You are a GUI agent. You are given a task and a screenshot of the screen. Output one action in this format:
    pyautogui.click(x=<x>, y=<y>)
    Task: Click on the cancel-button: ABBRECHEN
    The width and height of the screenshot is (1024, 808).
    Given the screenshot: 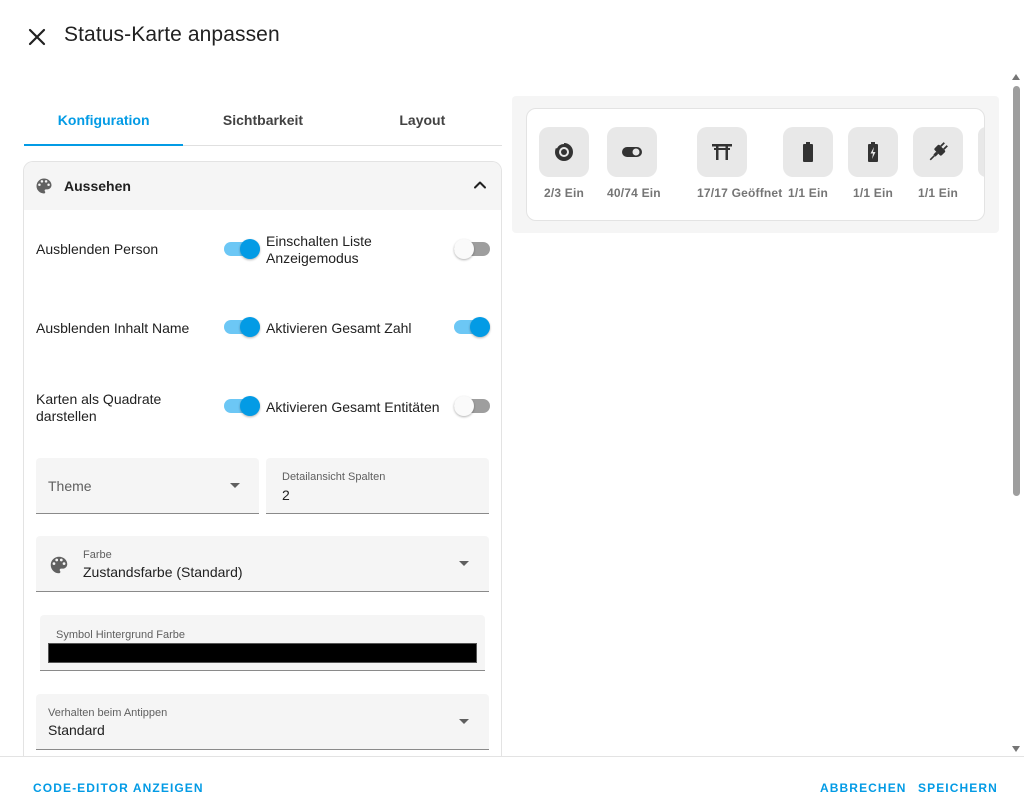 What is the action you would take?
    pyautogui.click(x=863, y=788)
    